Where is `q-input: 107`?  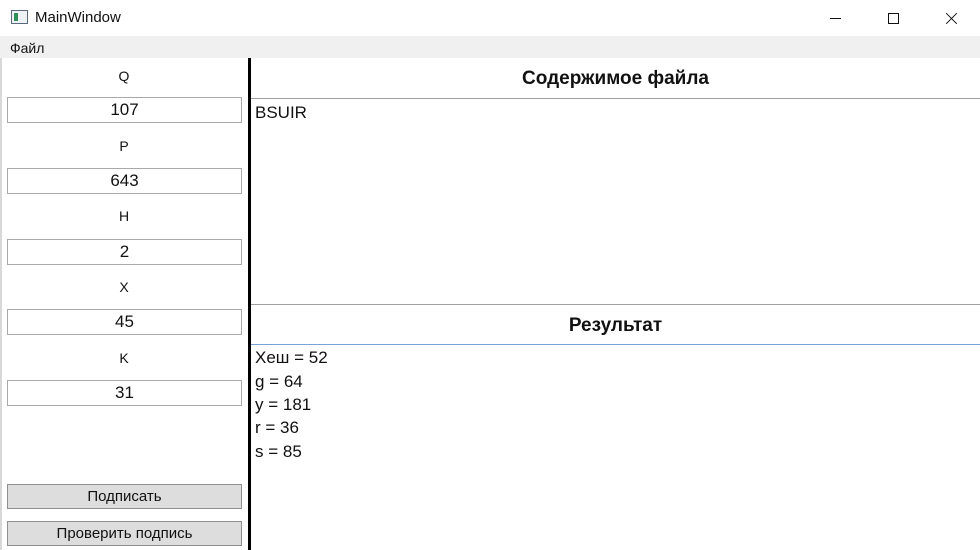 q-input: 107 is located at coordinates (124, 110).